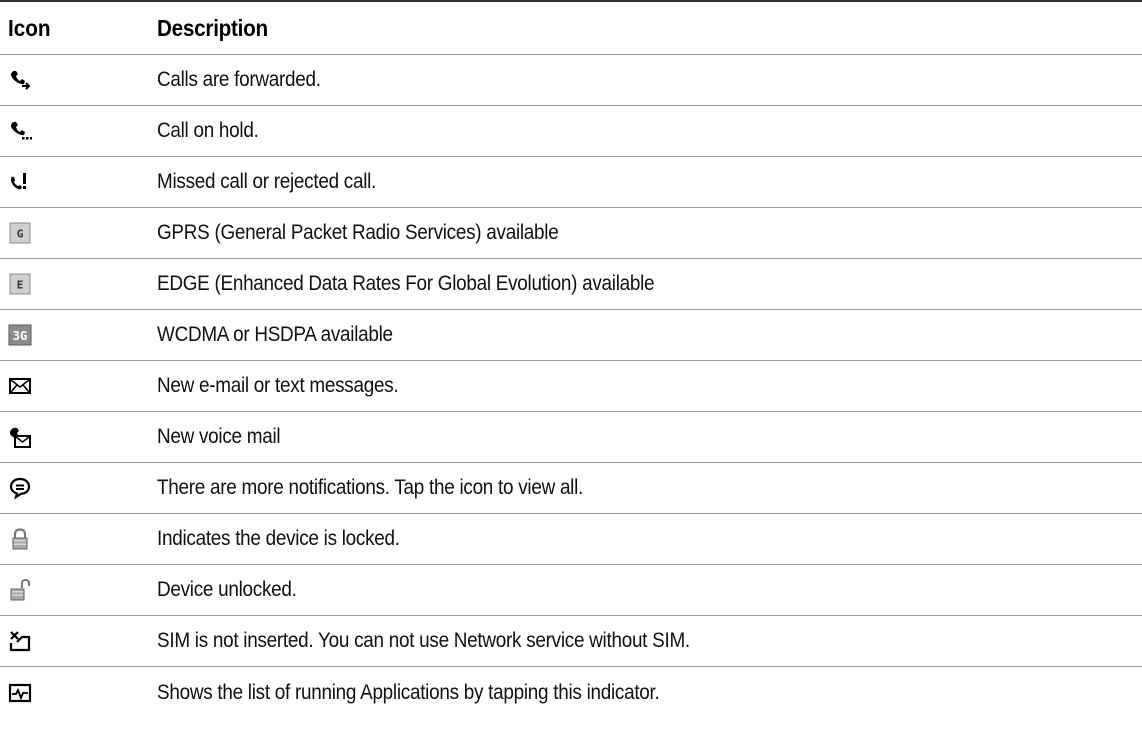 The image size is (1142, 735). What do you see at coordinates (208, 130) in the screenshot?
I see `row-description: Call on hold.` at bounding box center [208, 130].